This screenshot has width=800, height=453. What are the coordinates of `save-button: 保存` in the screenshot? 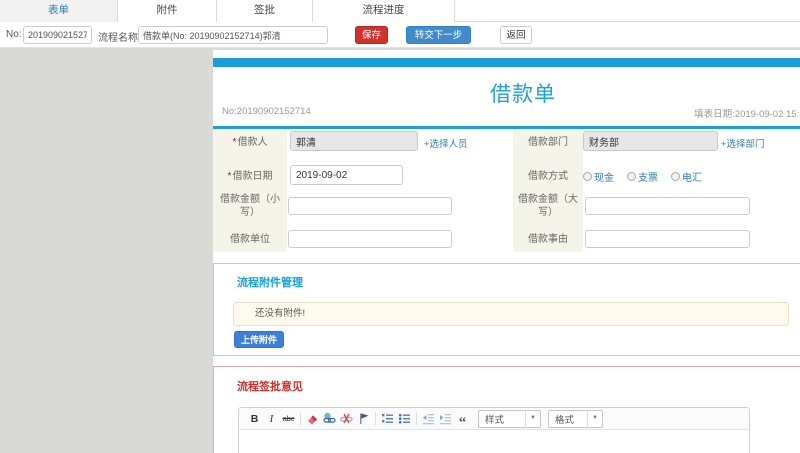 It's located at (371, 35).